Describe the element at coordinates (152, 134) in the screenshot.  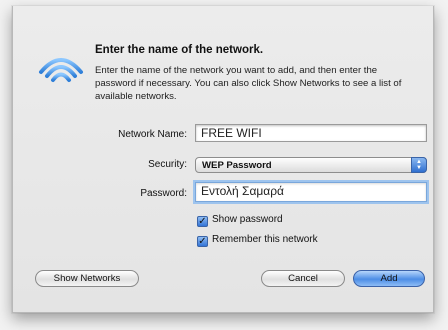
I see `network-name-label: Network Name:` at that location.